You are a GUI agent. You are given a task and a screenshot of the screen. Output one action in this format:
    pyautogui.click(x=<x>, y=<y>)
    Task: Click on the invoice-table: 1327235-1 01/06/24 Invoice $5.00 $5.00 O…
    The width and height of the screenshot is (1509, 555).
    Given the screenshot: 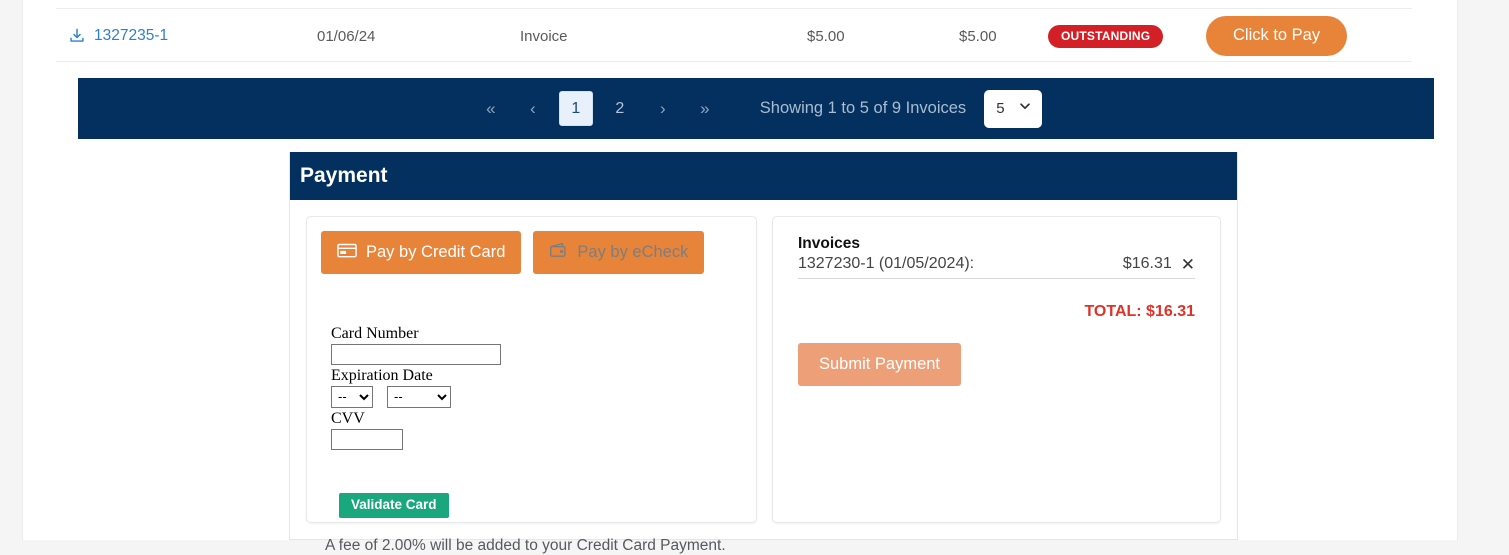 What is the action you would take?
    pyautogui.click(x=734, y=35)
    